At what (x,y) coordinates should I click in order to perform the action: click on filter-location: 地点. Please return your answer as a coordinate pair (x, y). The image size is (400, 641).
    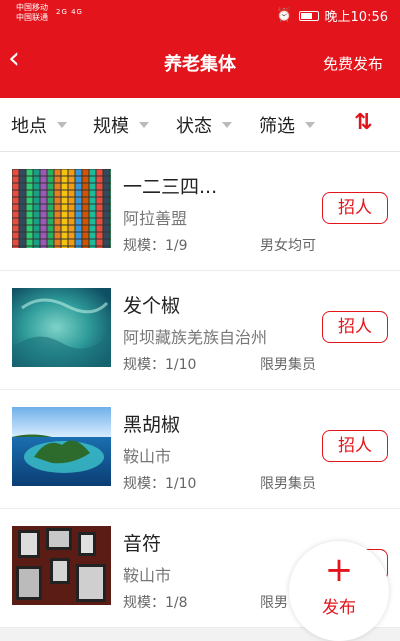
    Looking at the image, I should click on (39, 125).